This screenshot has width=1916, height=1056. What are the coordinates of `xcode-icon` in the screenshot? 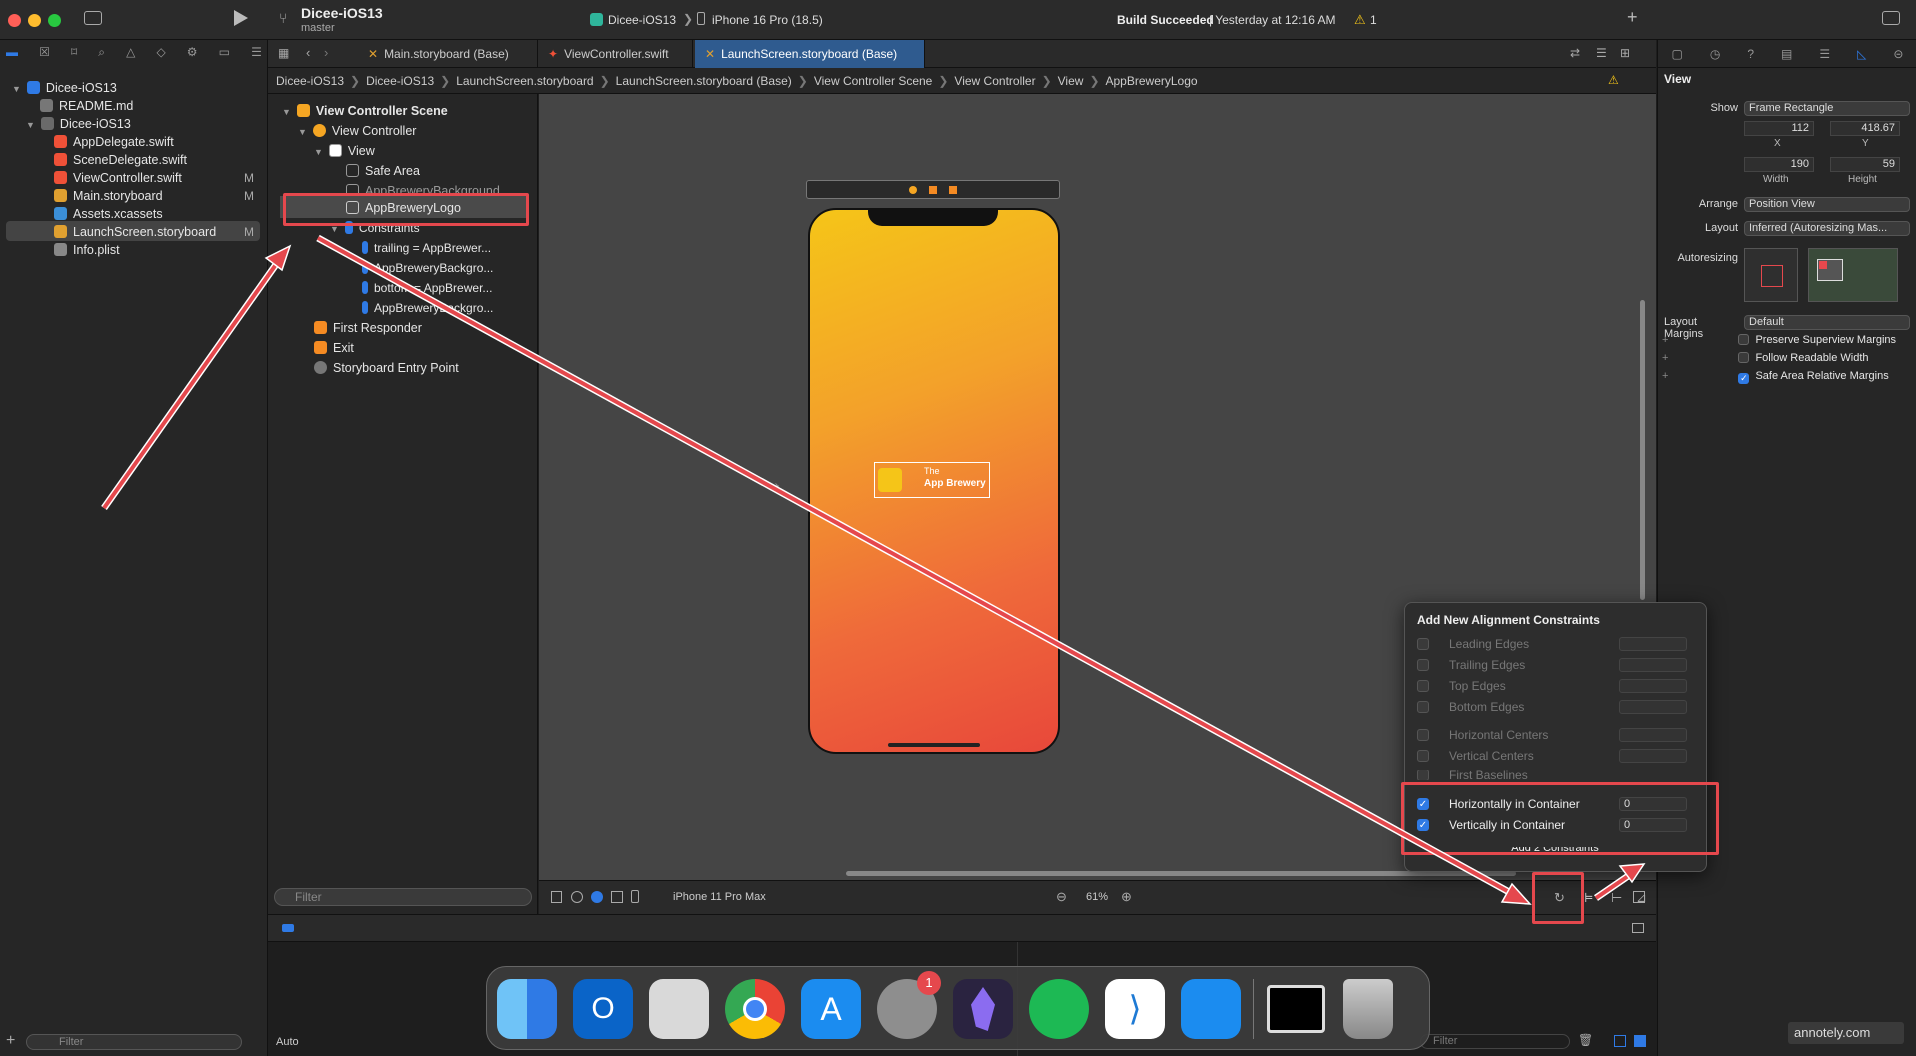 It's located at (1211, 1009).